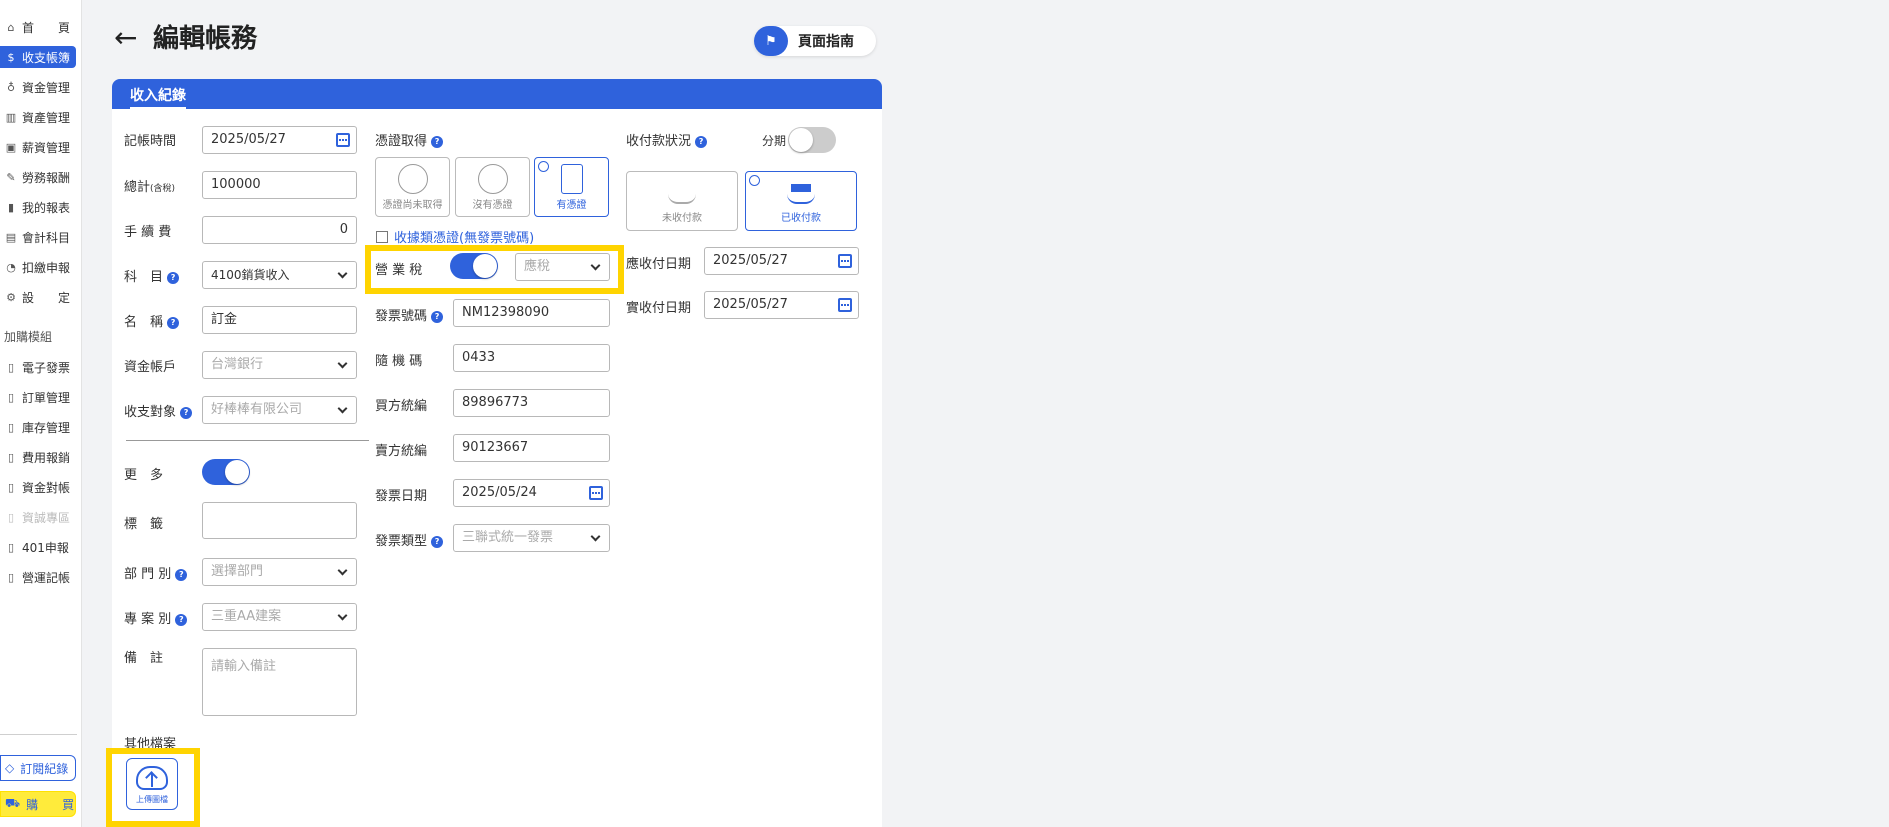 The image size is (1889, 827). What do you see at coordinates (38, 768) in the screenshot?
I see `subscription-button: ◇ 訂閱紀錄` at bounding box center [38, 768].